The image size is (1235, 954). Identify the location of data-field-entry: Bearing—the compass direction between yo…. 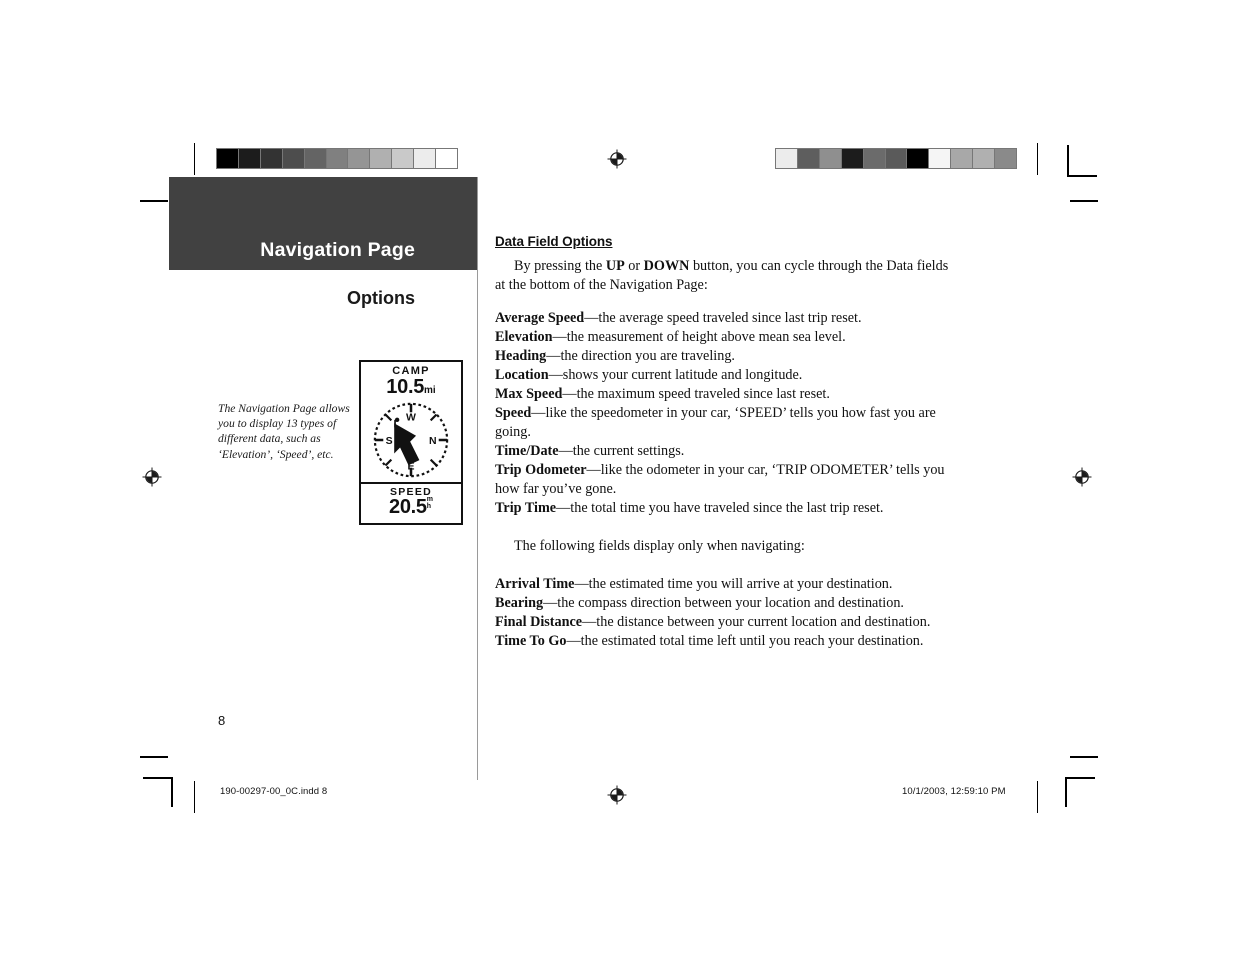
(727, 603).